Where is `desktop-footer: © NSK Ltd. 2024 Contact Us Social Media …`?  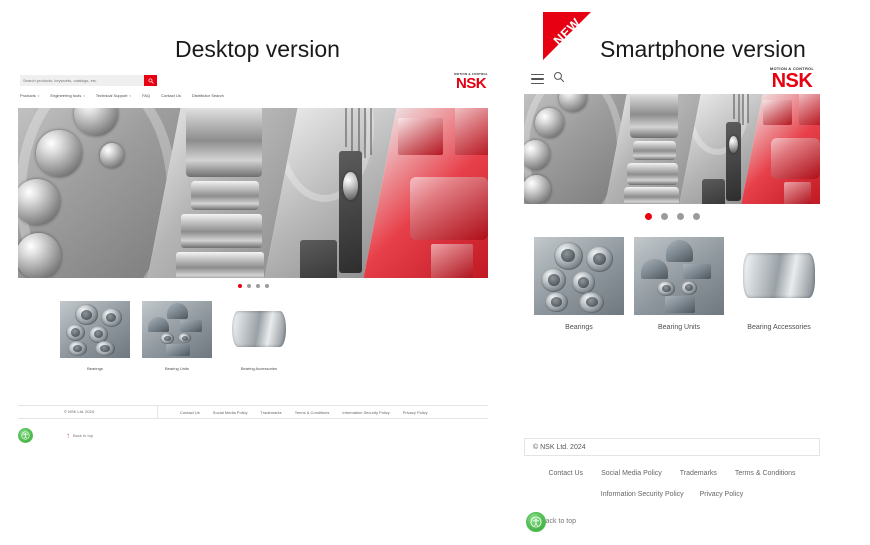 desktop-footer: © NSK Ltd. 2024 Contact Us Social Media … is located at coordinates (253, 424).